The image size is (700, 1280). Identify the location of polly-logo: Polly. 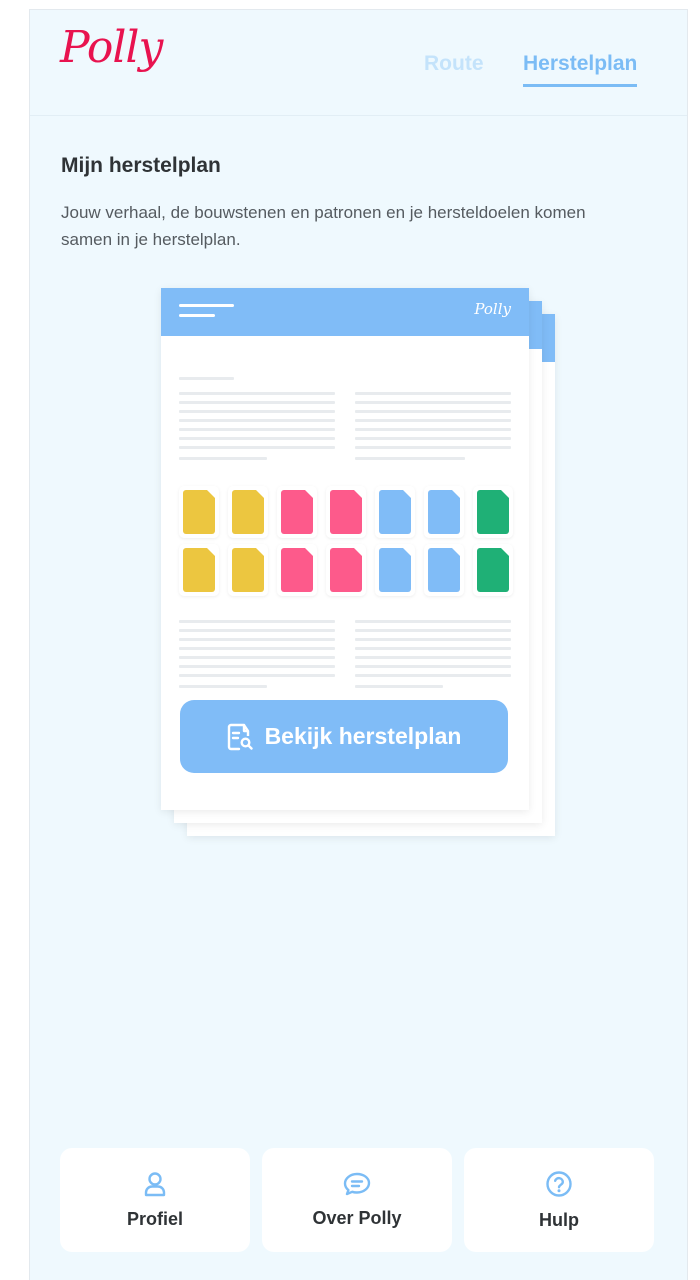
(111, 47).